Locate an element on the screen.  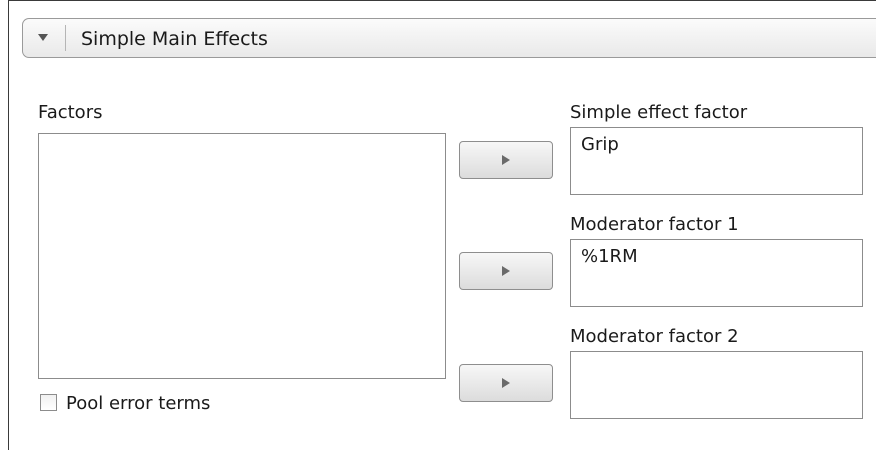
move-to-simple-effect-button is located at coordinates (506, 160).